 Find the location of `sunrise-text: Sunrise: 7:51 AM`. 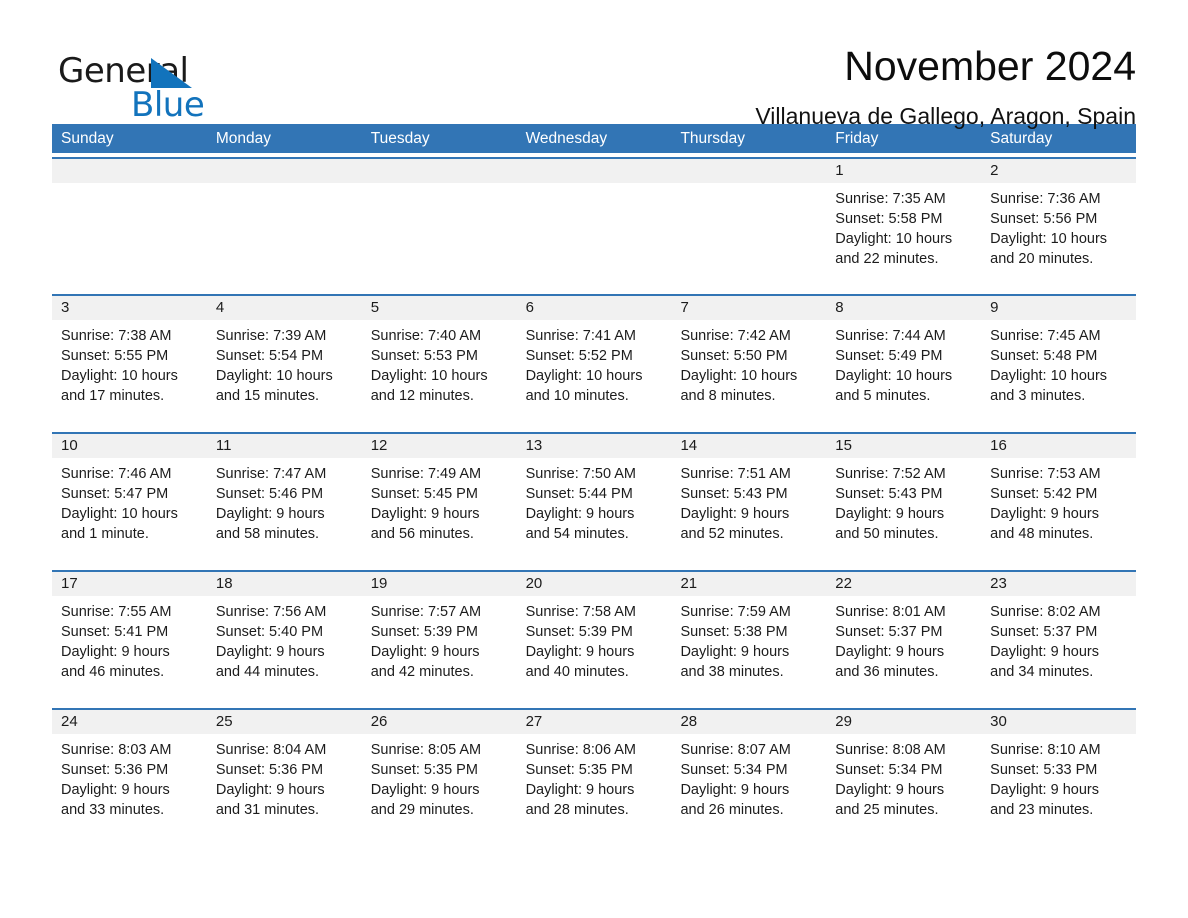

sunrise-text: Sunrise: 7:51 AM is located at coordinates (735, 474).